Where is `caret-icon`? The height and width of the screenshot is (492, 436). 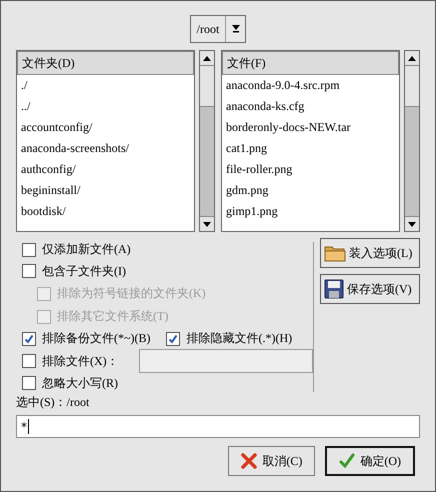 caret-icon is located at coordinates (236, 29).